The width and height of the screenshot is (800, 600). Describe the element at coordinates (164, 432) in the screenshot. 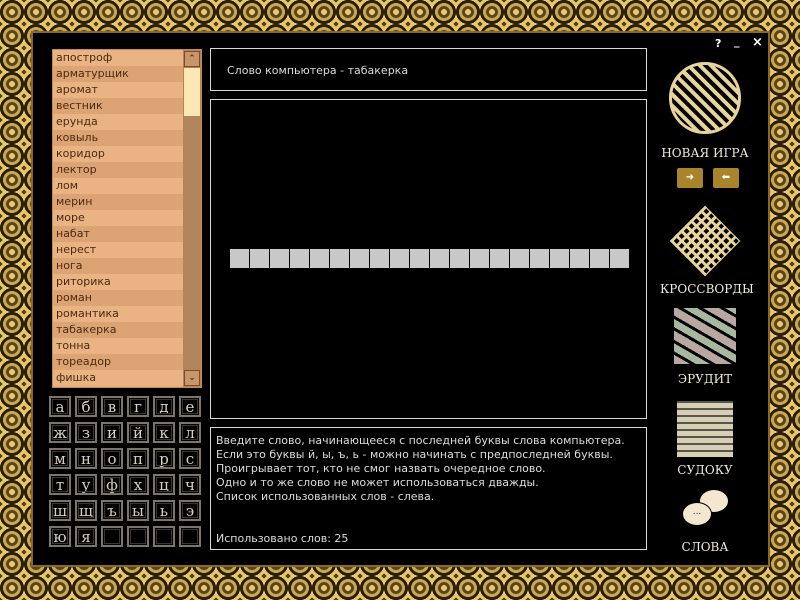

I see `letter-key: к` at that location.